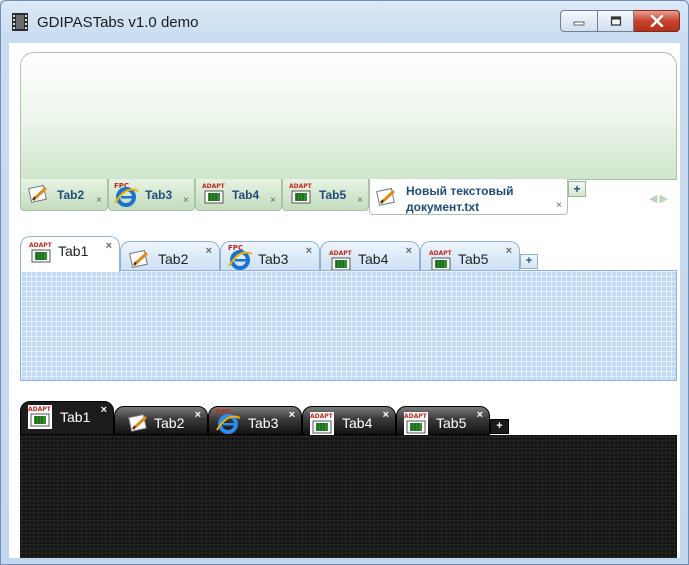 This screenshot has height=565, width=689. What do you see at coordinates (20, 22) in the screenshot?
I see `film-strip-icon` at bounding box center [20, 22].